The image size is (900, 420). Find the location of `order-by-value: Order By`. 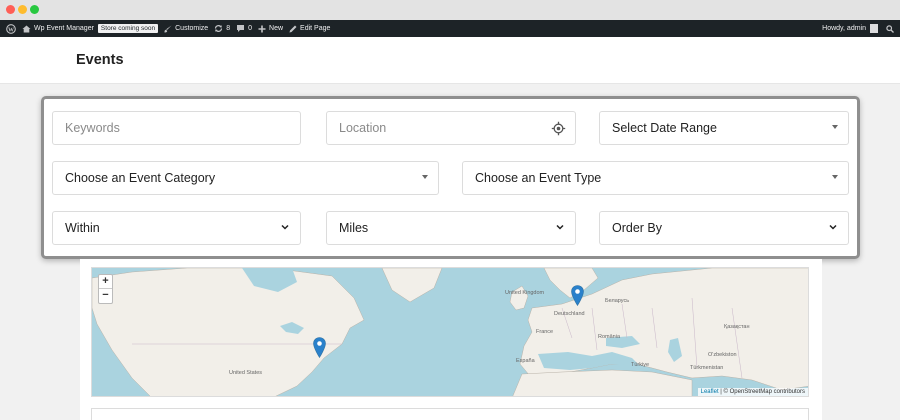

order-by-value: Order By is located at coordinates (637, 228).